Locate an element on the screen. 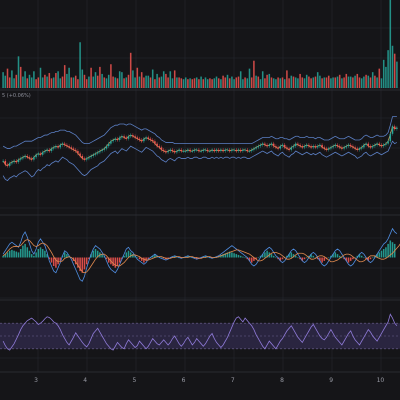 The height and width of the screenshot is (400, 400). x-tick-label: 7 is located at coordinates (233, 380).